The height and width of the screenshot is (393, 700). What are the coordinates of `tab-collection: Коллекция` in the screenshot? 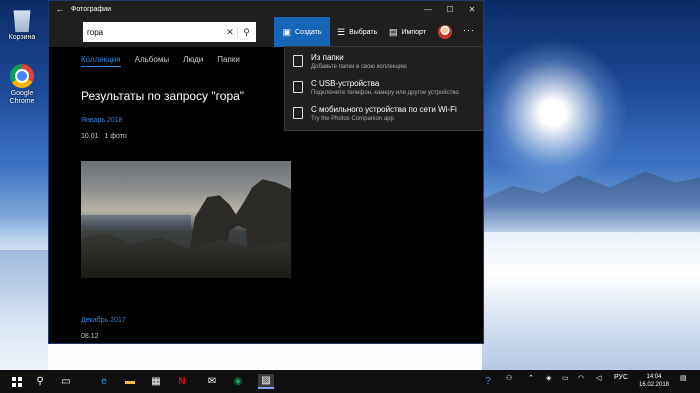 It's located at (101, 61).